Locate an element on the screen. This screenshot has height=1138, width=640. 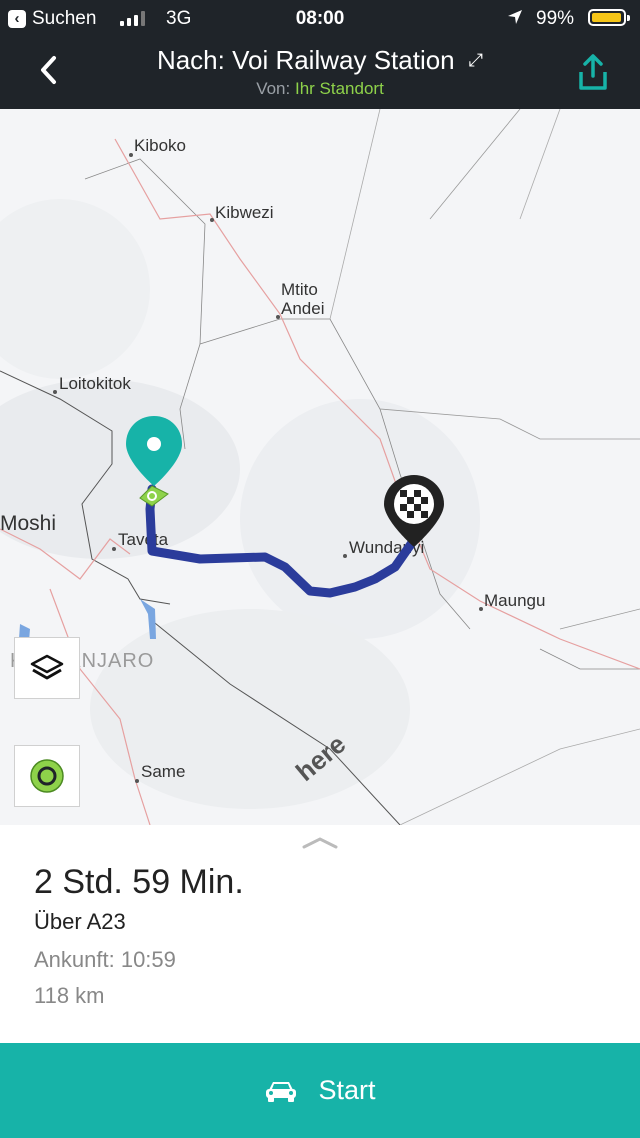
layers-button is located at coordinates (47, 668).